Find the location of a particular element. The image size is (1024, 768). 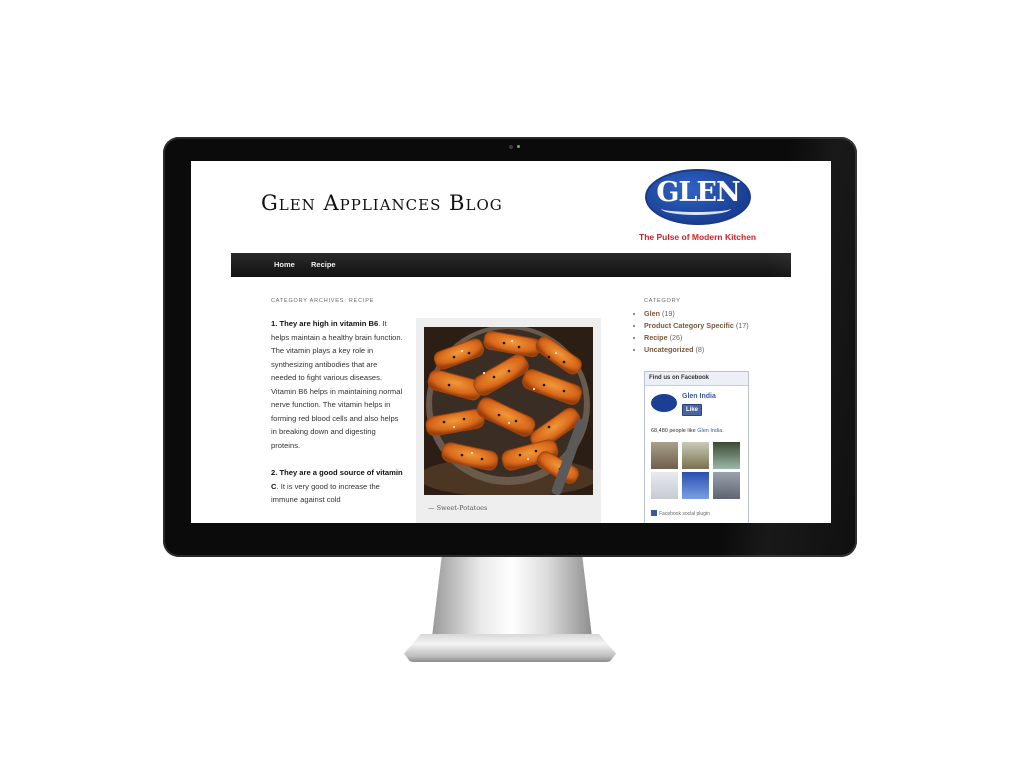

logo-tagline: The Pulse of Modern Kitchen is located at coordinates (698, 237).